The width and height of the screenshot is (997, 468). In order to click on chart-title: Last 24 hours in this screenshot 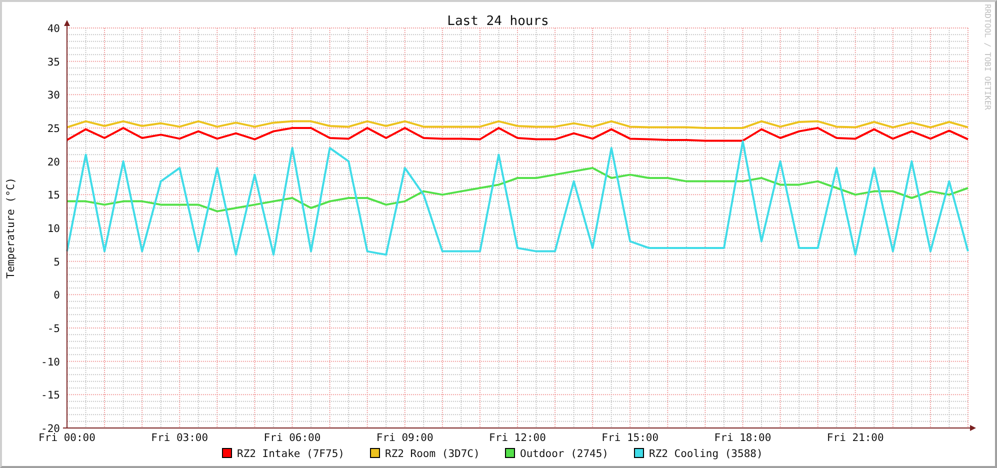, I will do `click(498, 21)`.